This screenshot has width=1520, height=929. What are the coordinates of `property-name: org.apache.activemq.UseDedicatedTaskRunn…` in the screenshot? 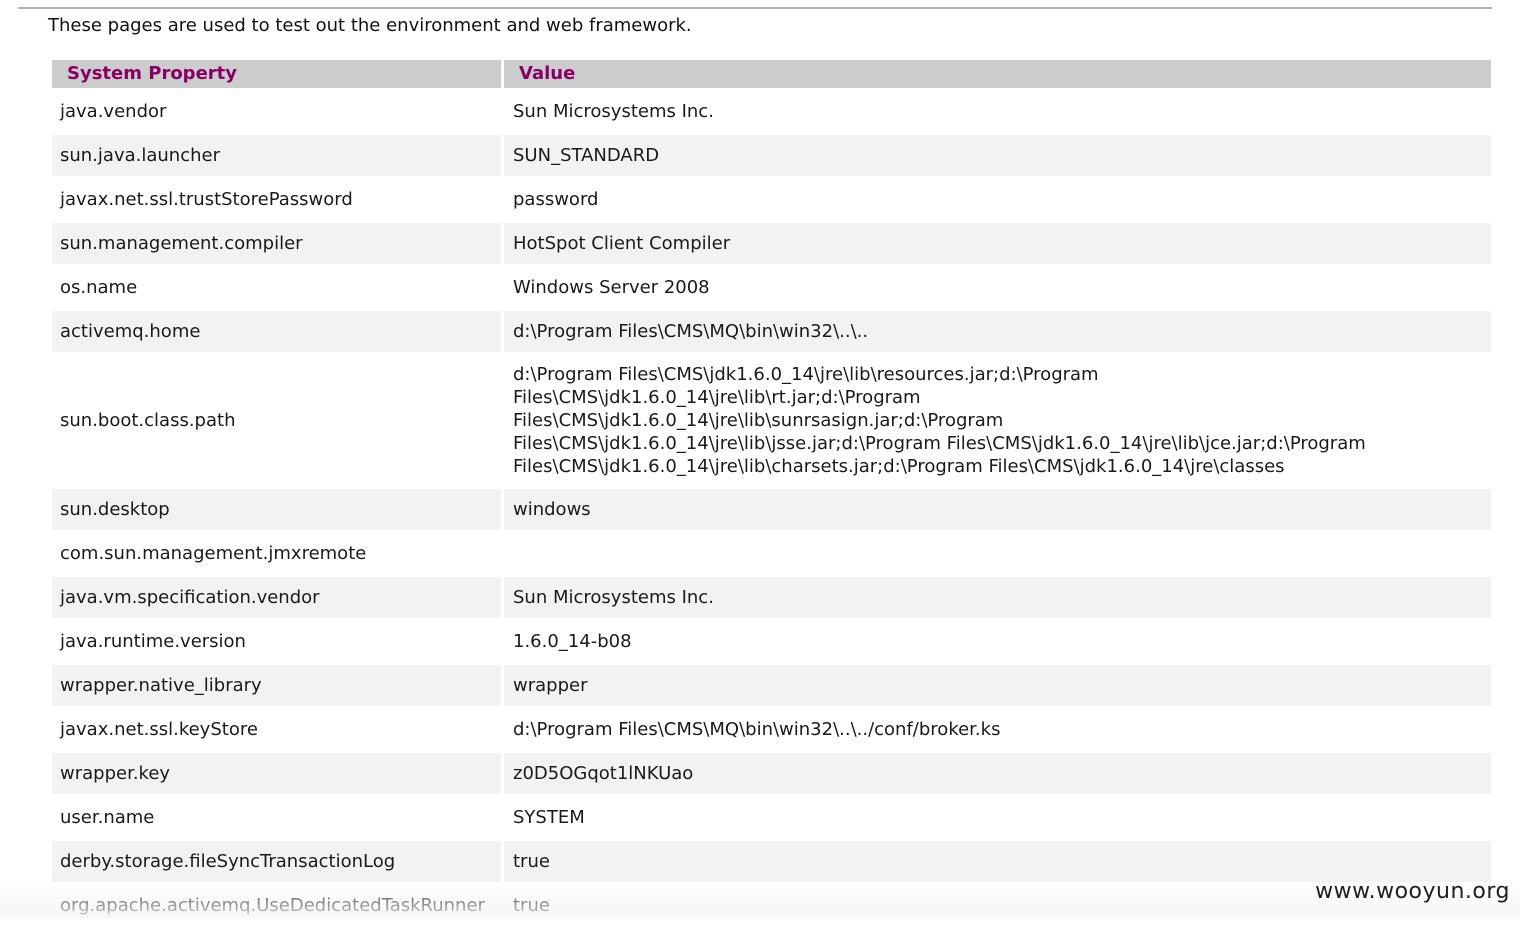 It's located at (276, 905).